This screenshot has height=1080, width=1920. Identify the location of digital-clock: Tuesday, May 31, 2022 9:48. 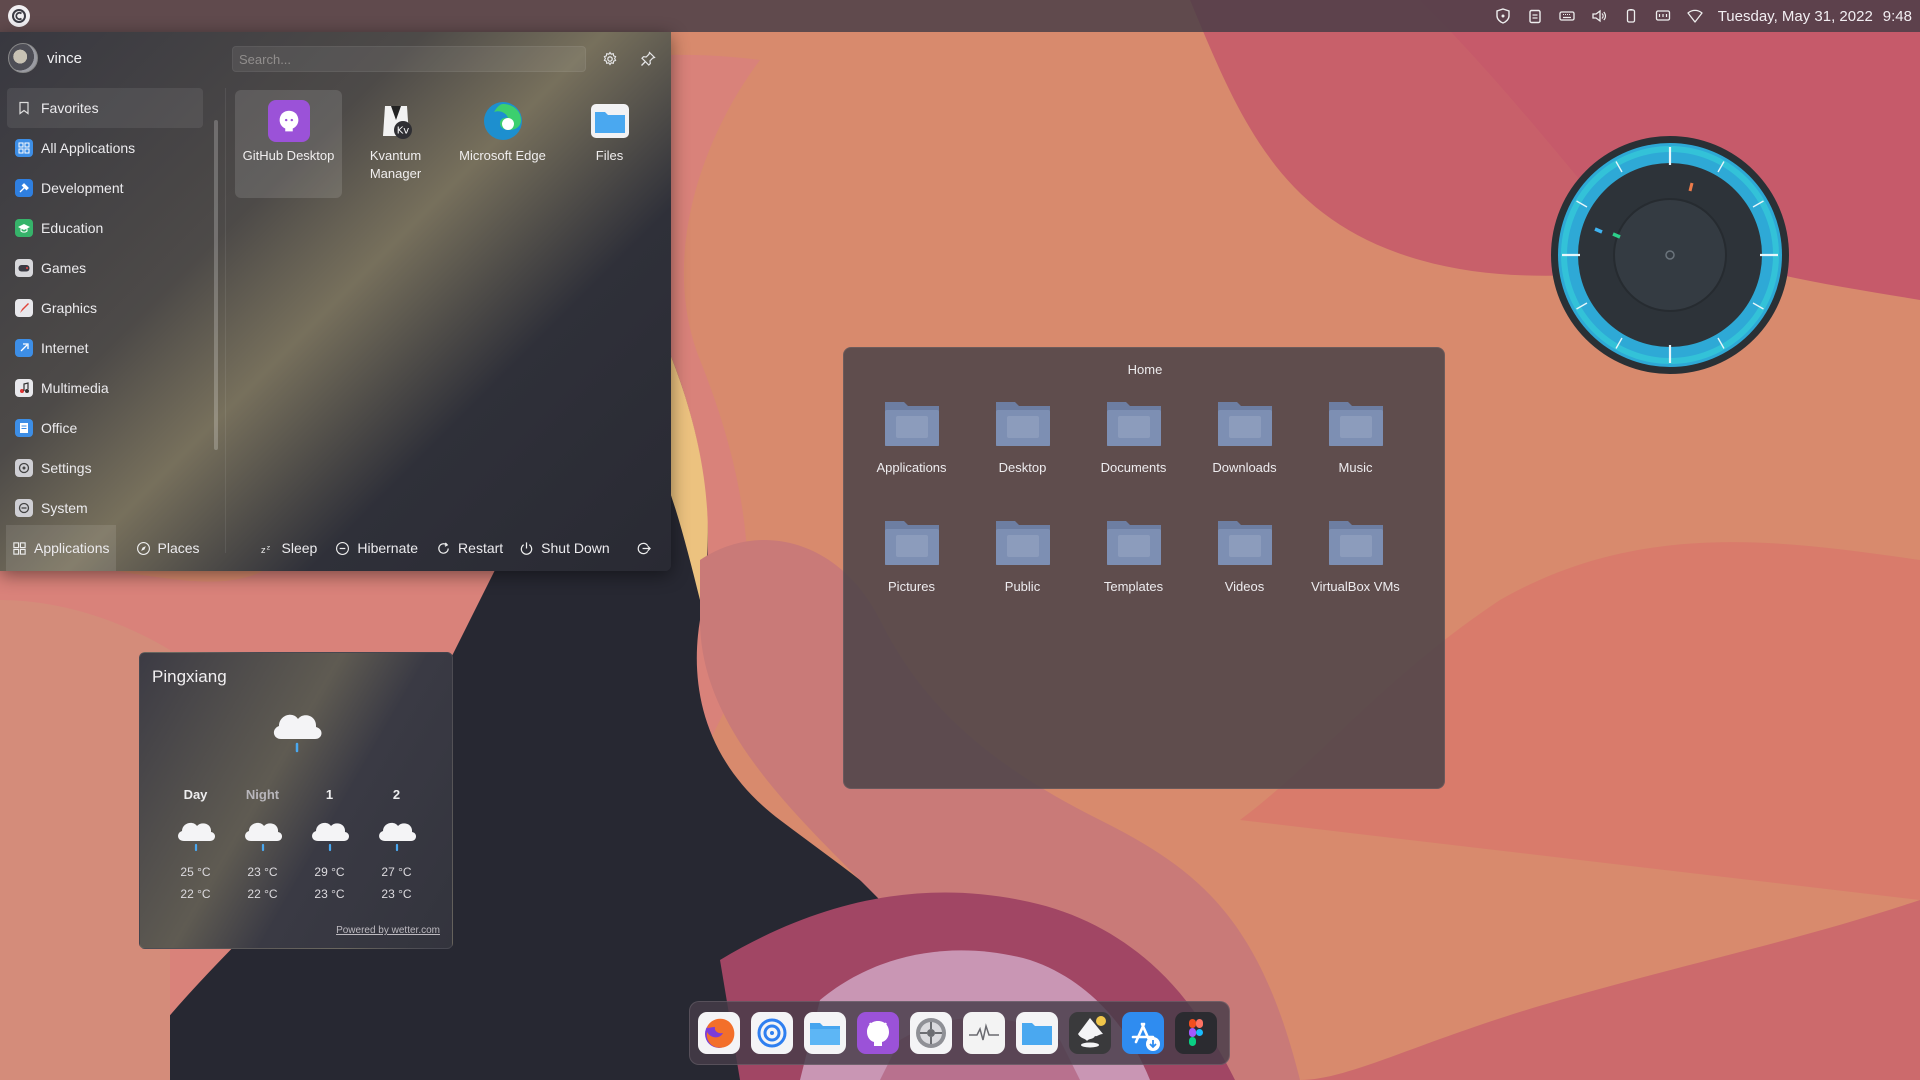
(1815, 16).